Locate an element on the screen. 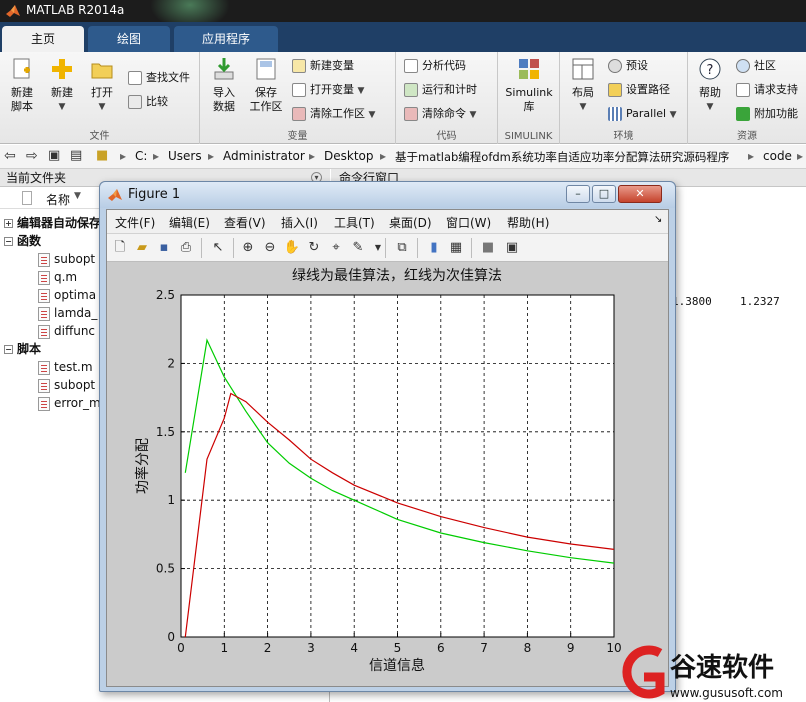 This screenshot has height=702, width=806. menu-insert: 插入(I) is located at coordinates (299, 222).